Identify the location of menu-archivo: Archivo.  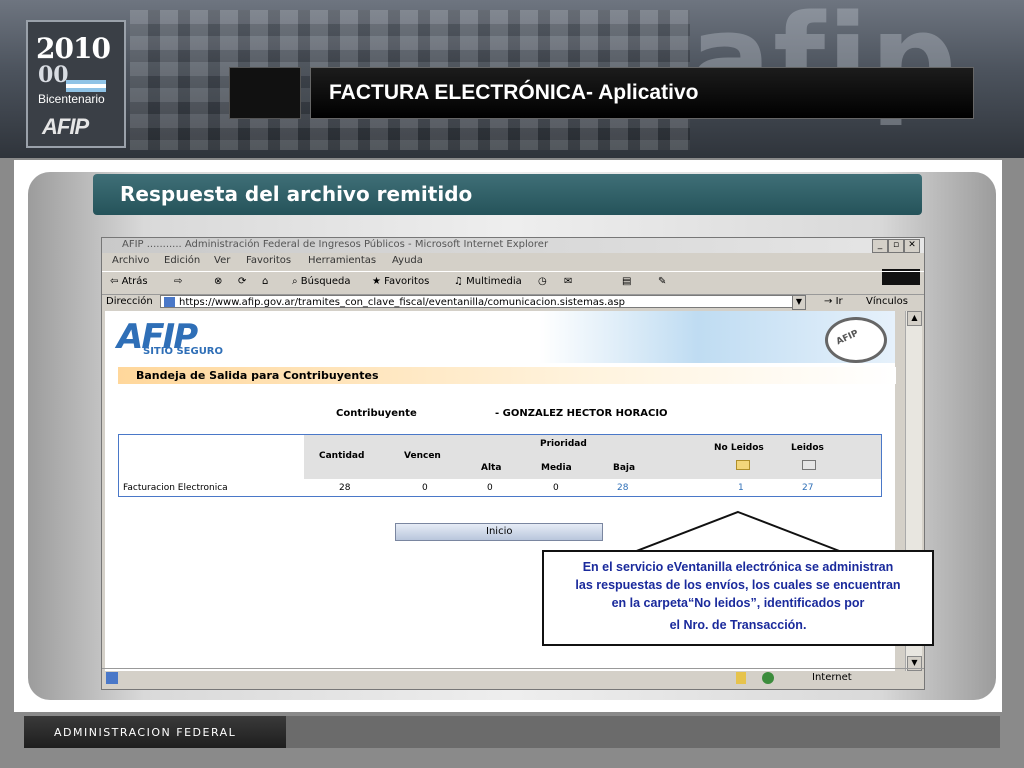
(130, 260).